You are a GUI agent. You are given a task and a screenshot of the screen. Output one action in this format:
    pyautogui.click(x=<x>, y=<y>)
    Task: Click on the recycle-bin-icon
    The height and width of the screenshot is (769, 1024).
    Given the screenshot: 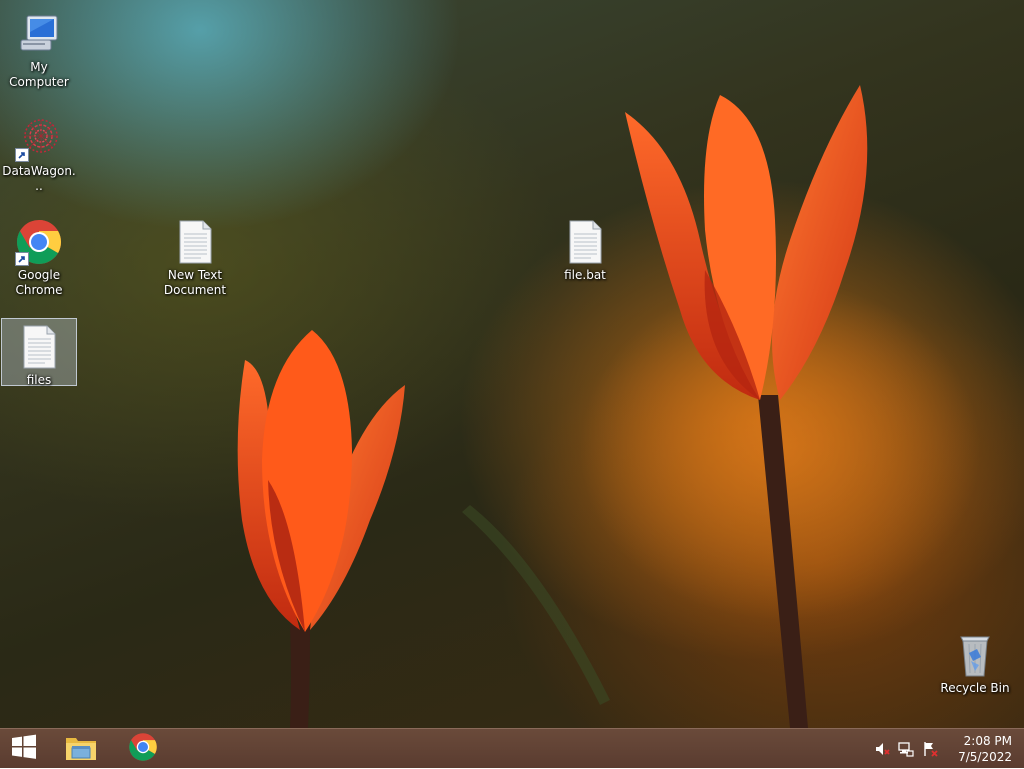 What is the action you would take?
    pyautogui.click(x=975, y=655)
    